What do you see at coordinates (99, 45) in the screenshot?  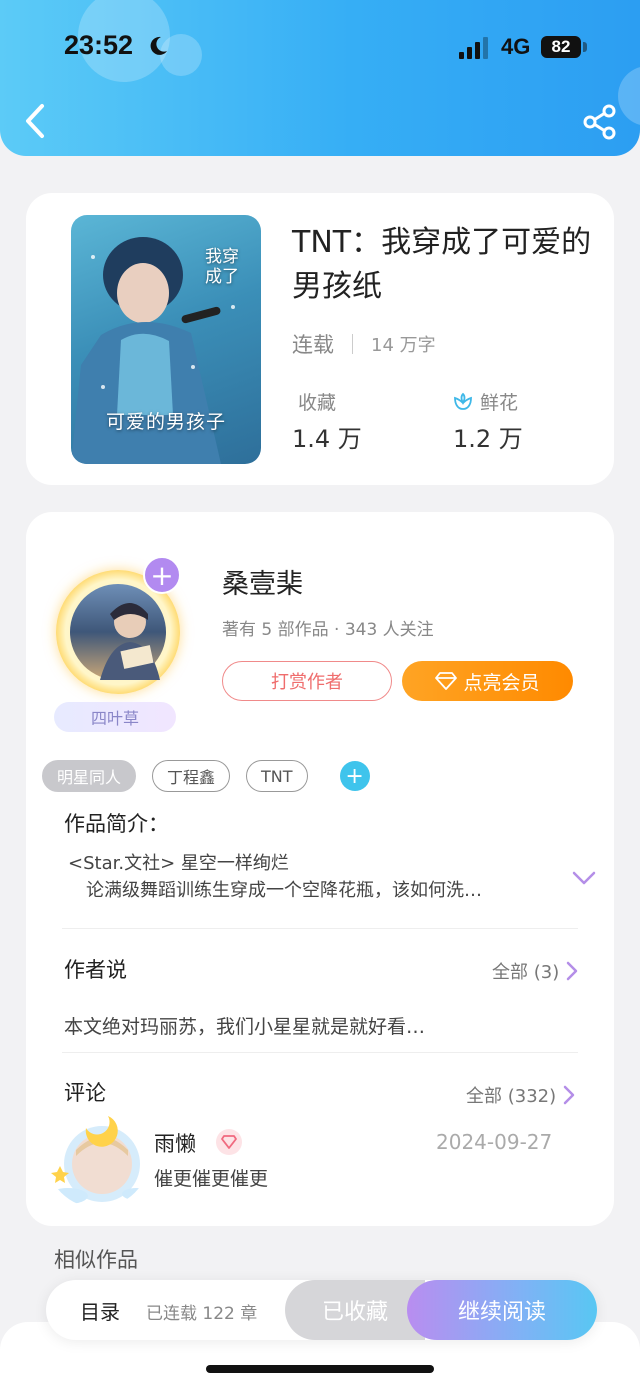 I see `status-time: 23:52` at bounding box center [99, 45].